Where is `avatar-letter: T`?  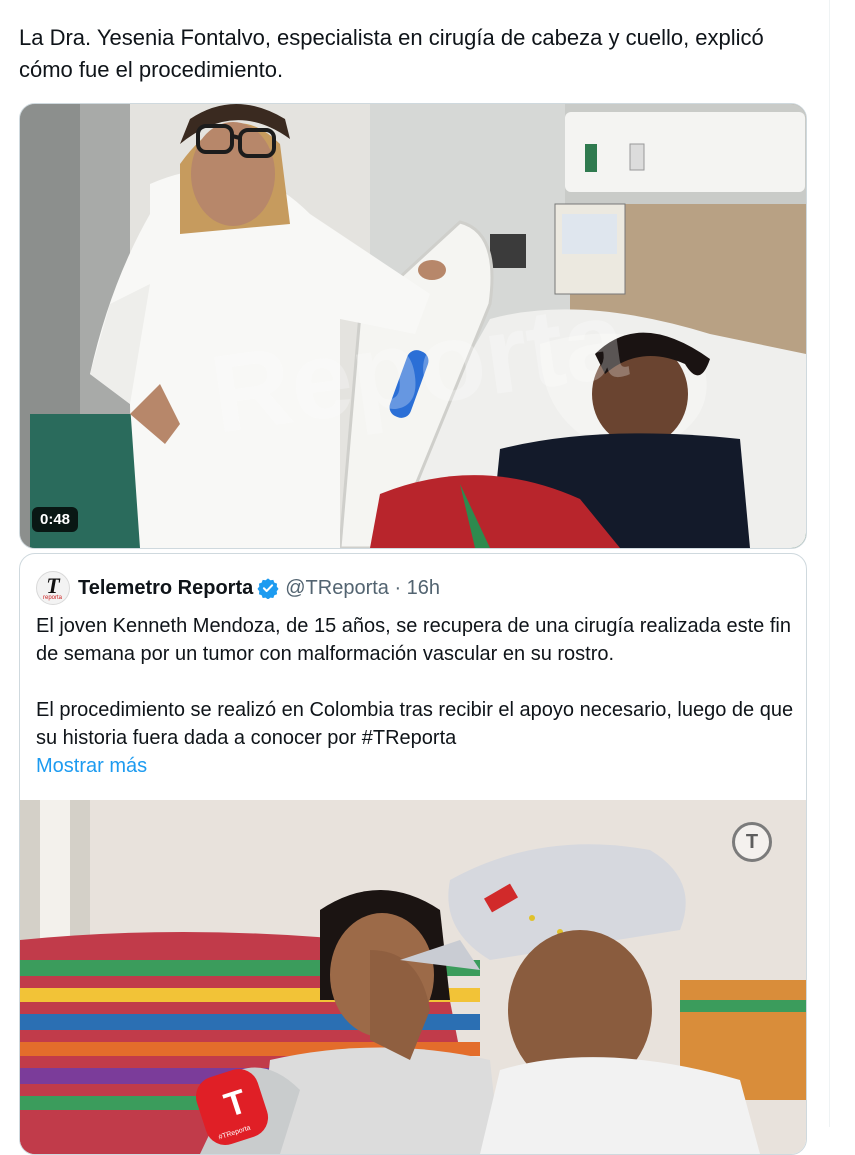 avatar-letter: T is located at coordinates (53, 585).